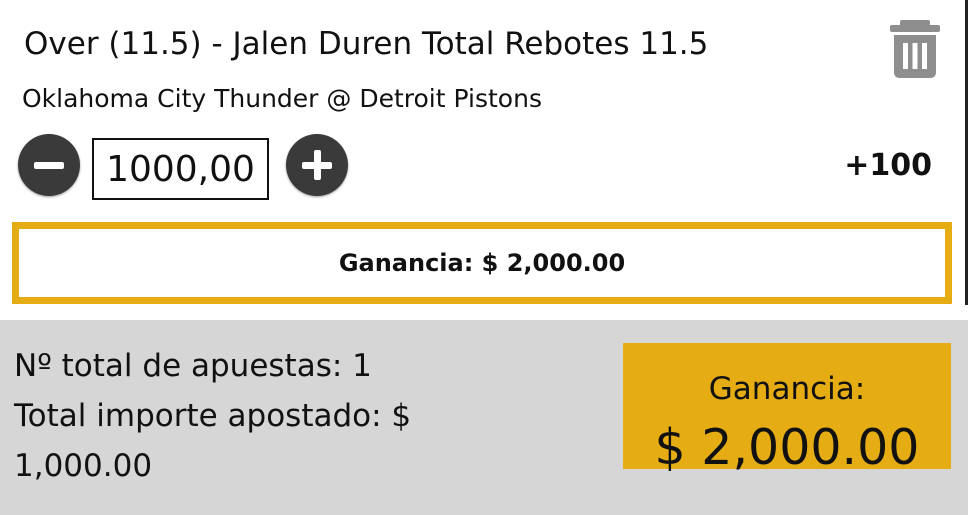 Image resolution: width=968 pixels, height=515 pixels. Describe the element at coordinates (282, 98) in the screenshot. I see `match-name: Oklahoma City Thunder @ Detroit Pistons` at that location.